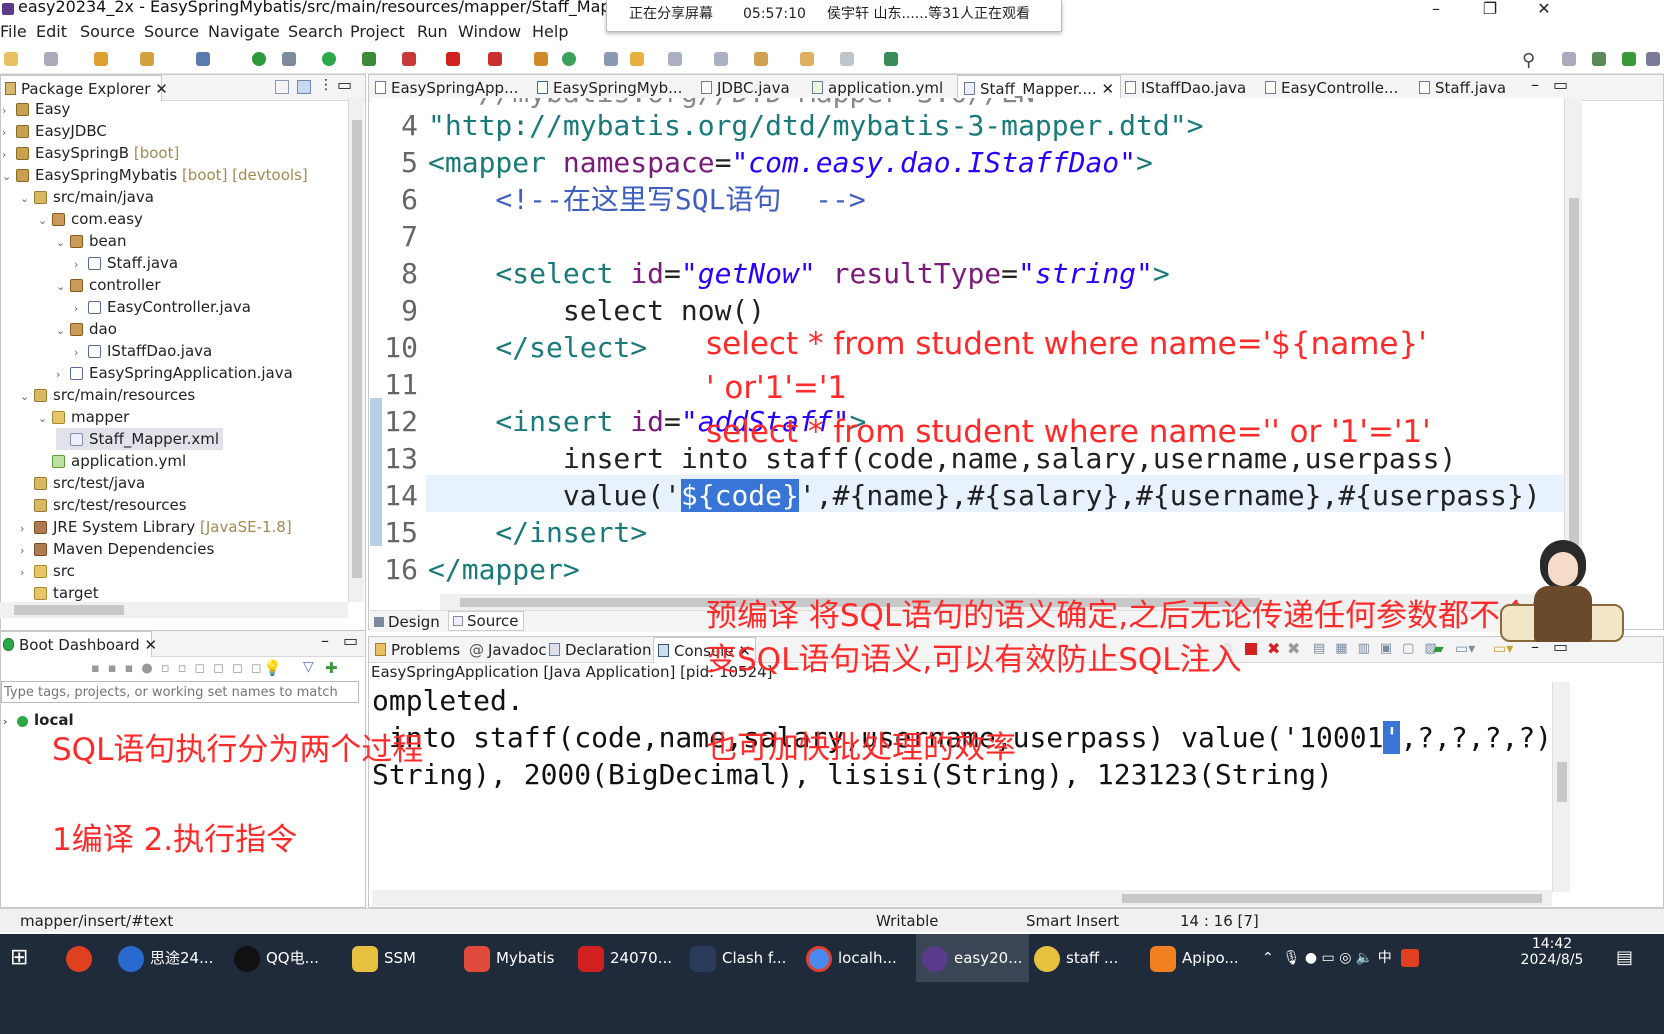 The image size is (1664, 1034). I want to click on lightbulb-icon: 💡, so click(272, 668).